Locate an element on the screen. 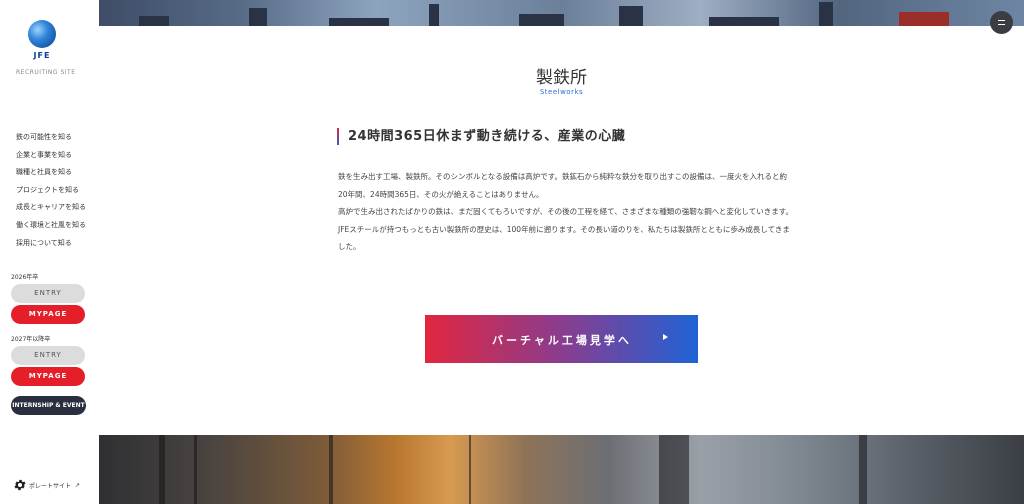  menu-icon-line is located at coordinates (1001, 24).